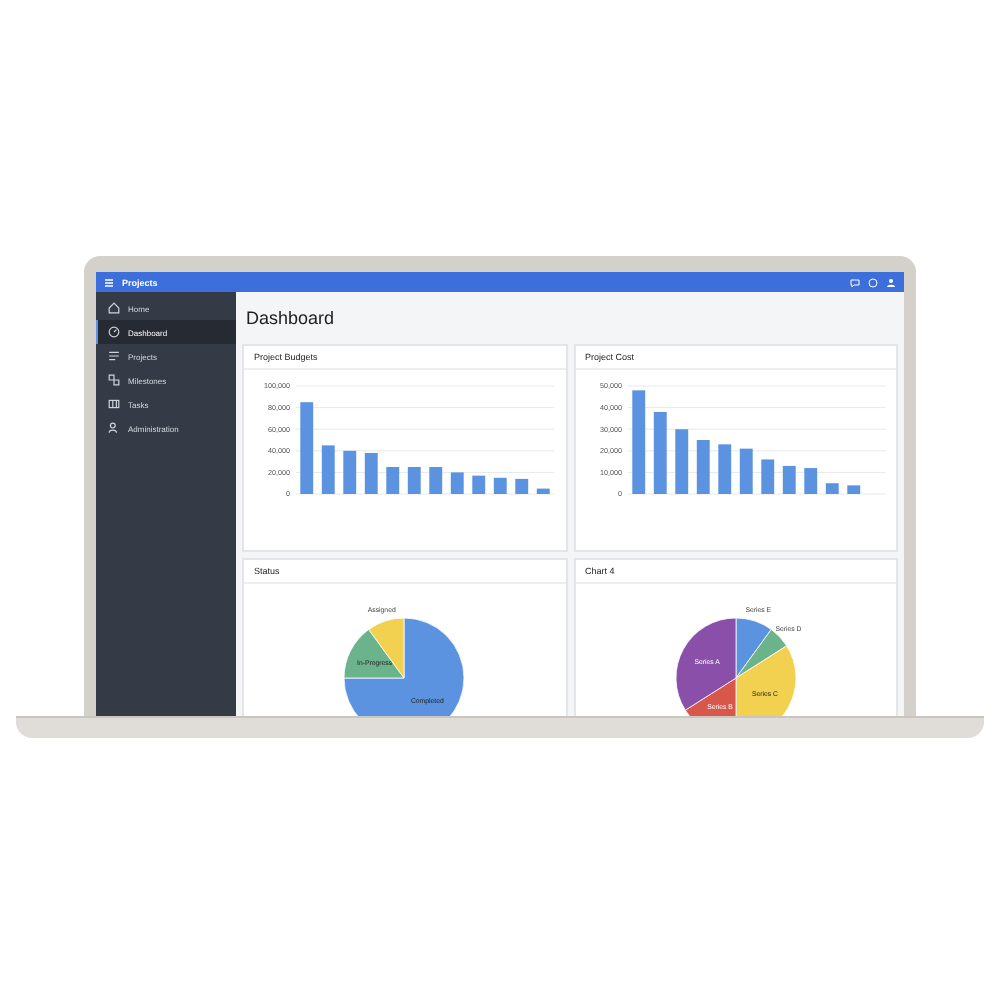  I want to click on gauge-icon, so click(114, 332).